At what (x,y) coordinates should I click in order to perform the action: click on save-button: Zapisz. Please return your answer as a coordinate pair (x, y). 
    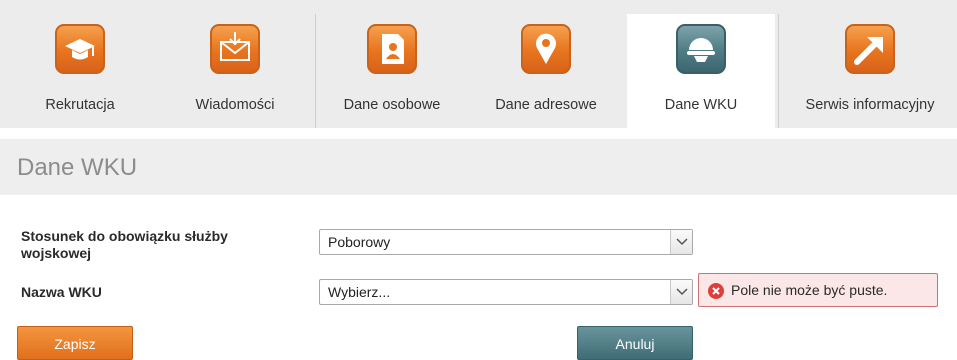
    Looking at the image, I should click on (75, 343).